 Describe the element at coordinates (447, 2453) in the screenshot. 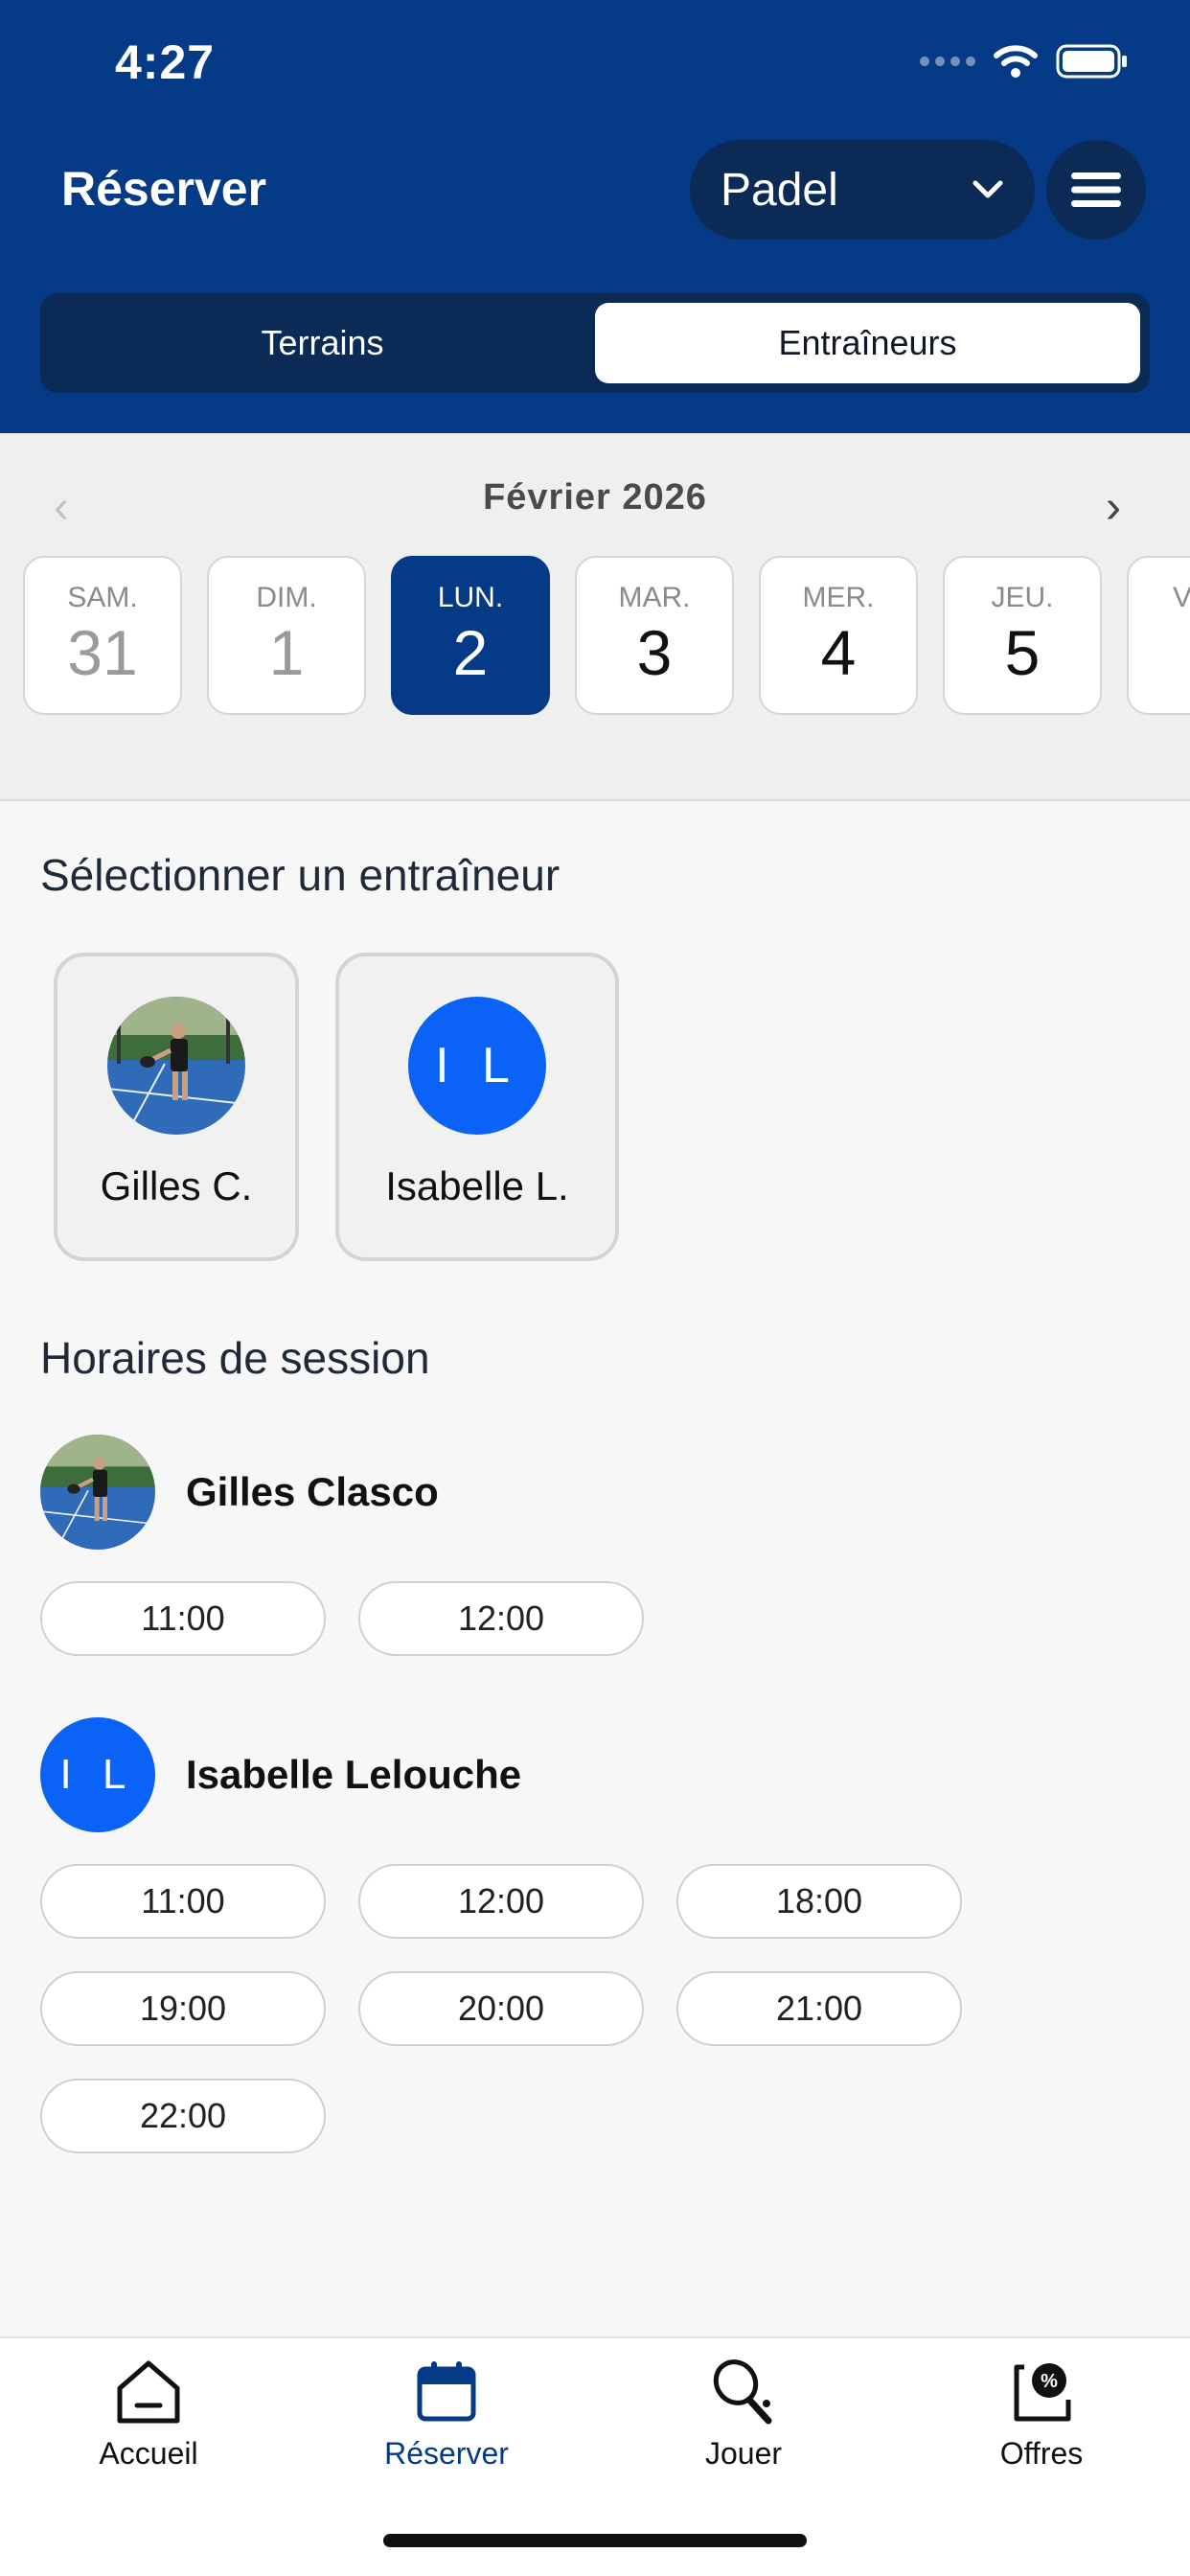

I see `tab-label: Réserver` at that location.